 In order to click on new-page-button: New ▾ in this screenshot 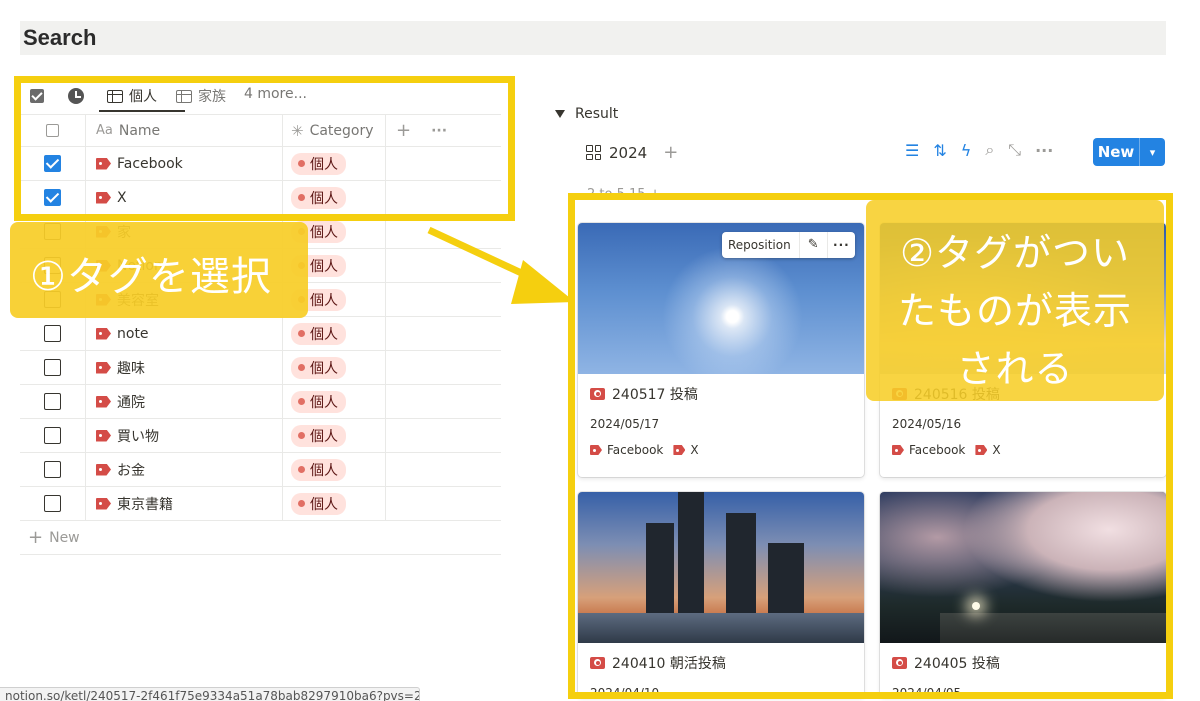, I will do `click(1129, 152)`.